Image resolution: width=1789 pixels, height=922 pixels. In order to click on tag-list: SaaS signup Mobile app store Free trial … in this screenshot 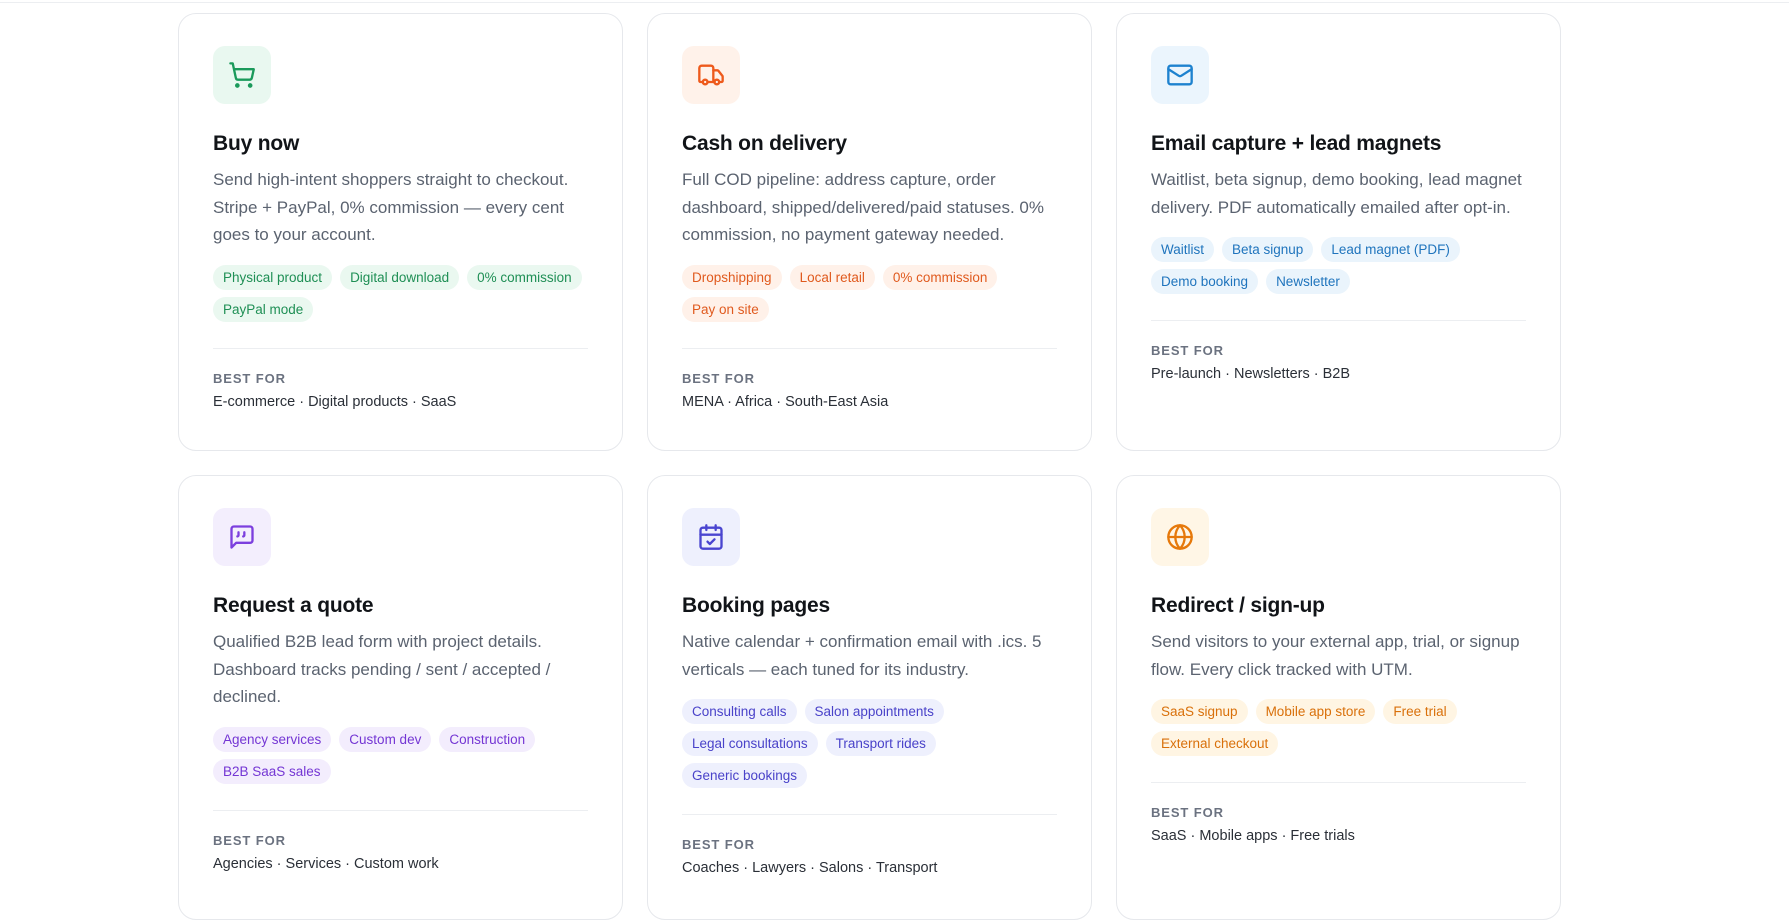, I will do `click(1338, 727)`.